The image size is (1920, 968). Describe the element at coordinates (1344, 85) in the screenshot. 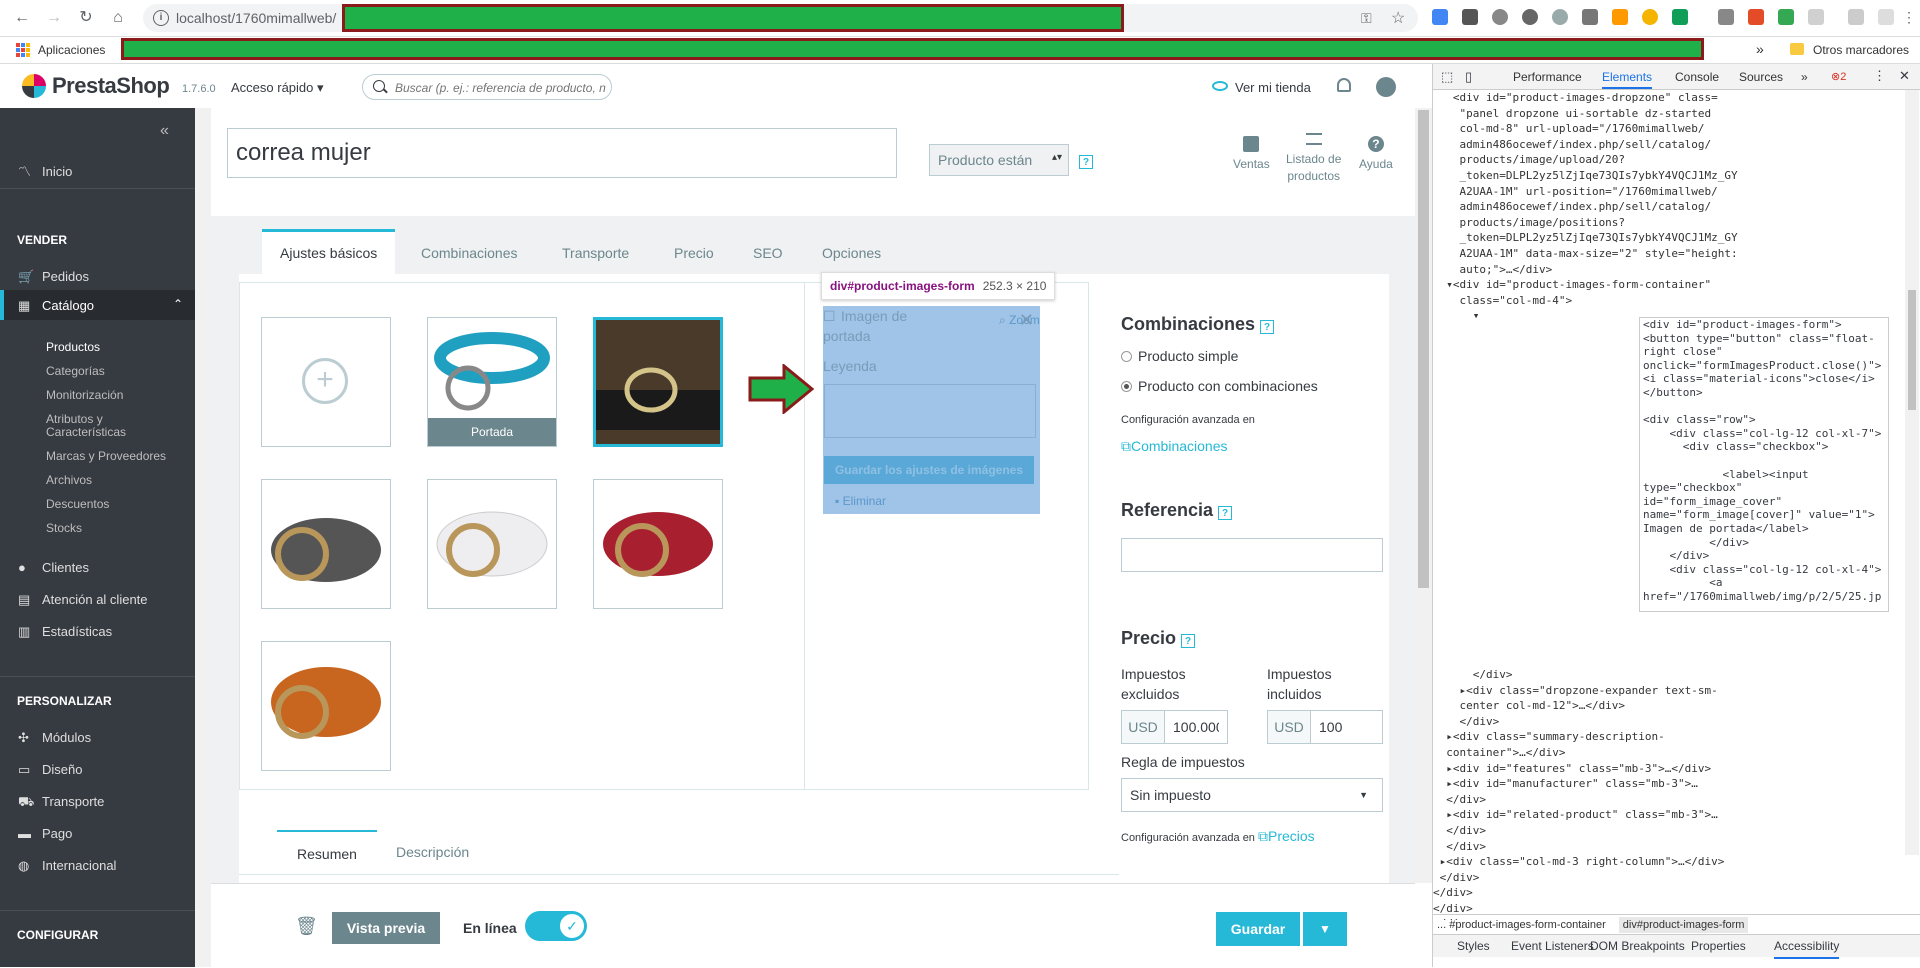

I see `bell-icon` at that location.